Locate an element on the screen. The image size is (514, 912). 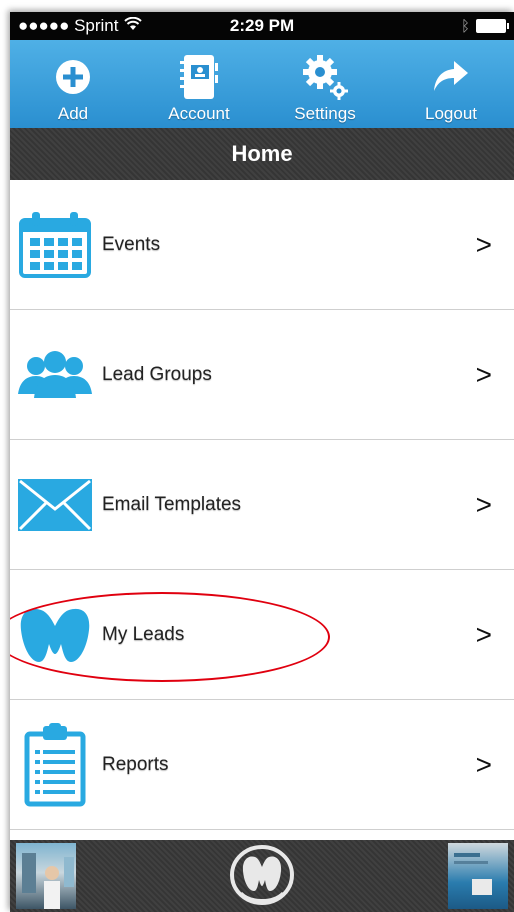
status-left: ●●●●● Sprint is located at coordinates (93, 26).